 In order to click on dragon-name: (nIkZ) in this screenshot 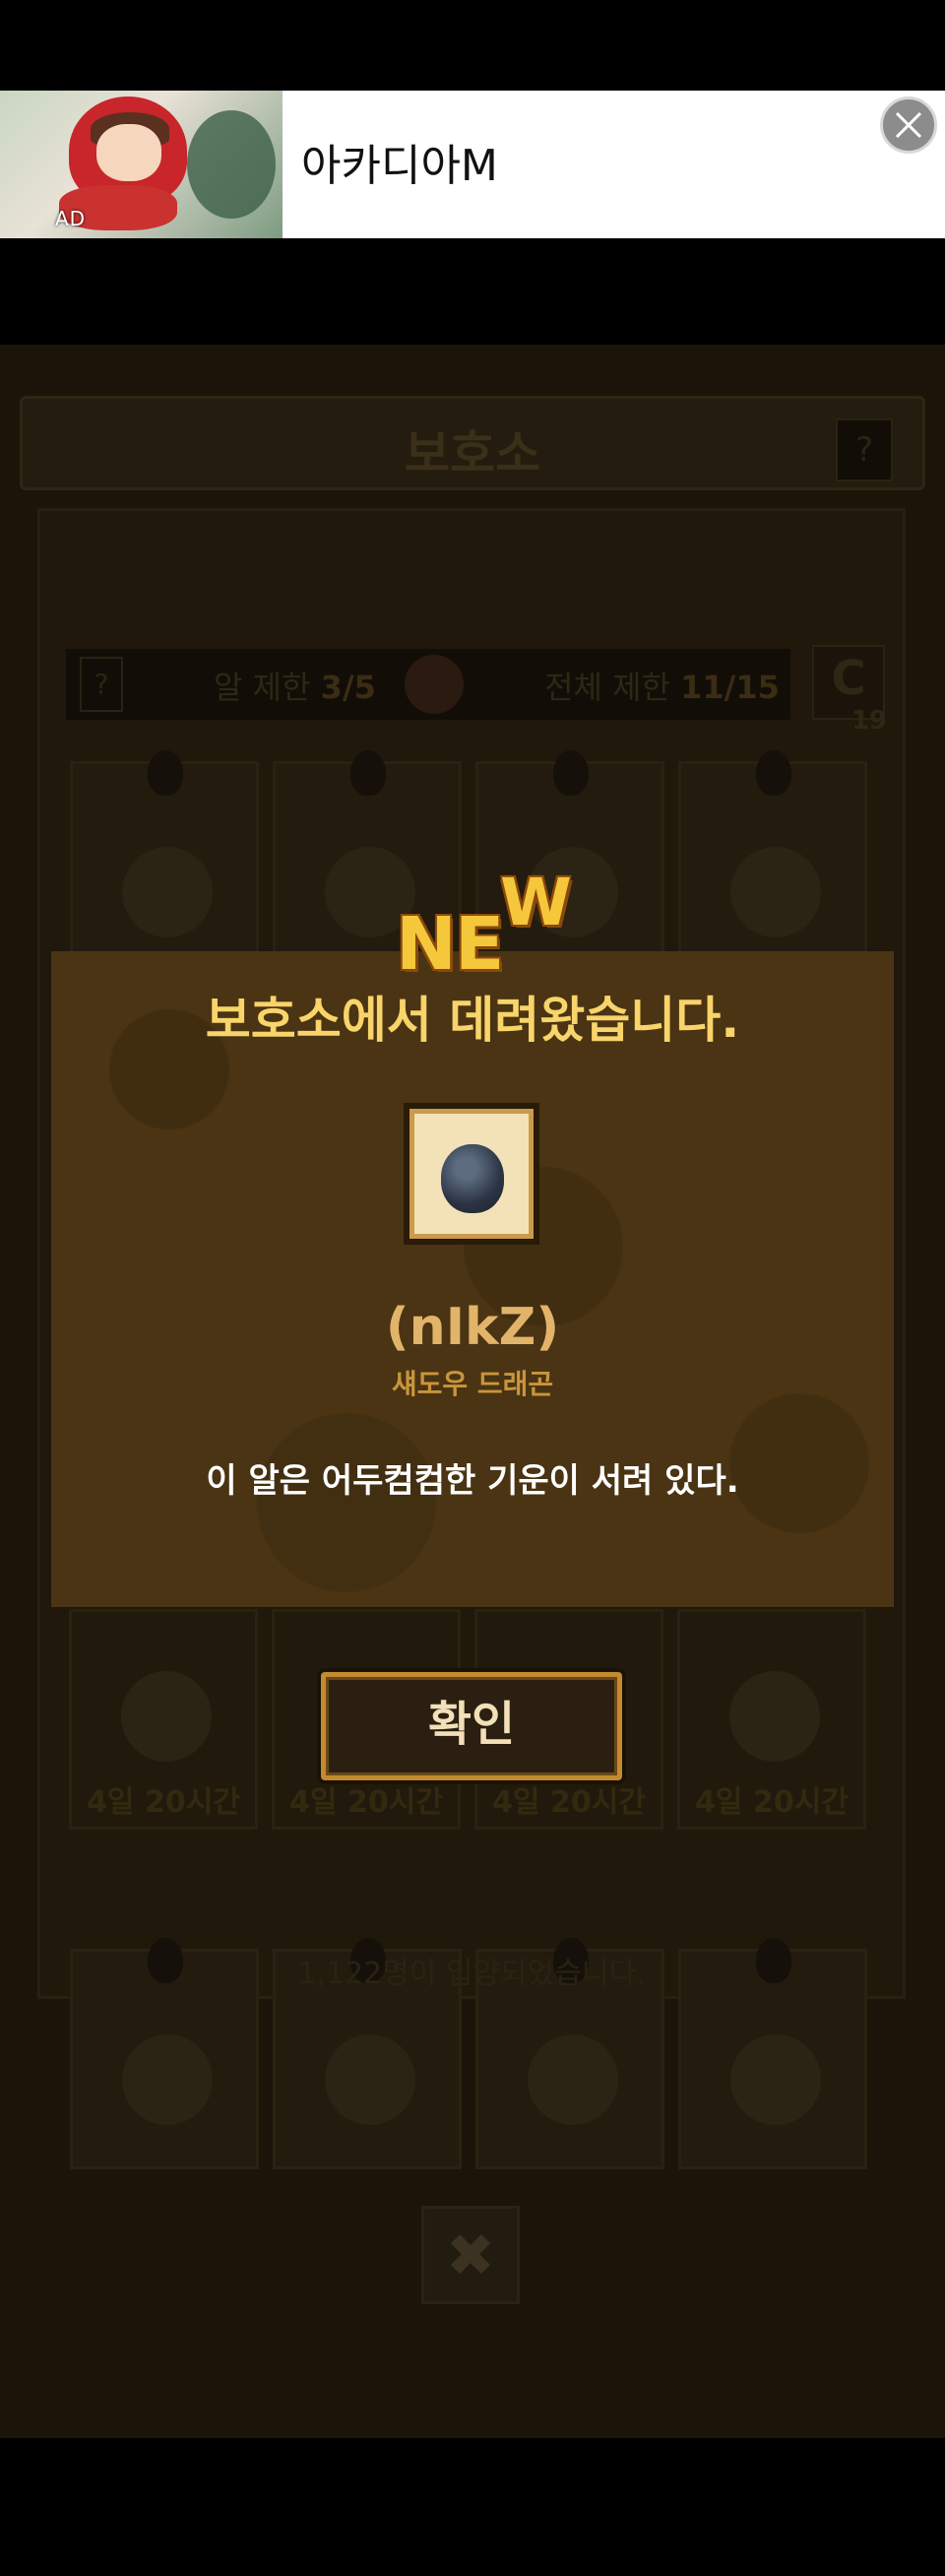, I will do `click(472, 1327)`.